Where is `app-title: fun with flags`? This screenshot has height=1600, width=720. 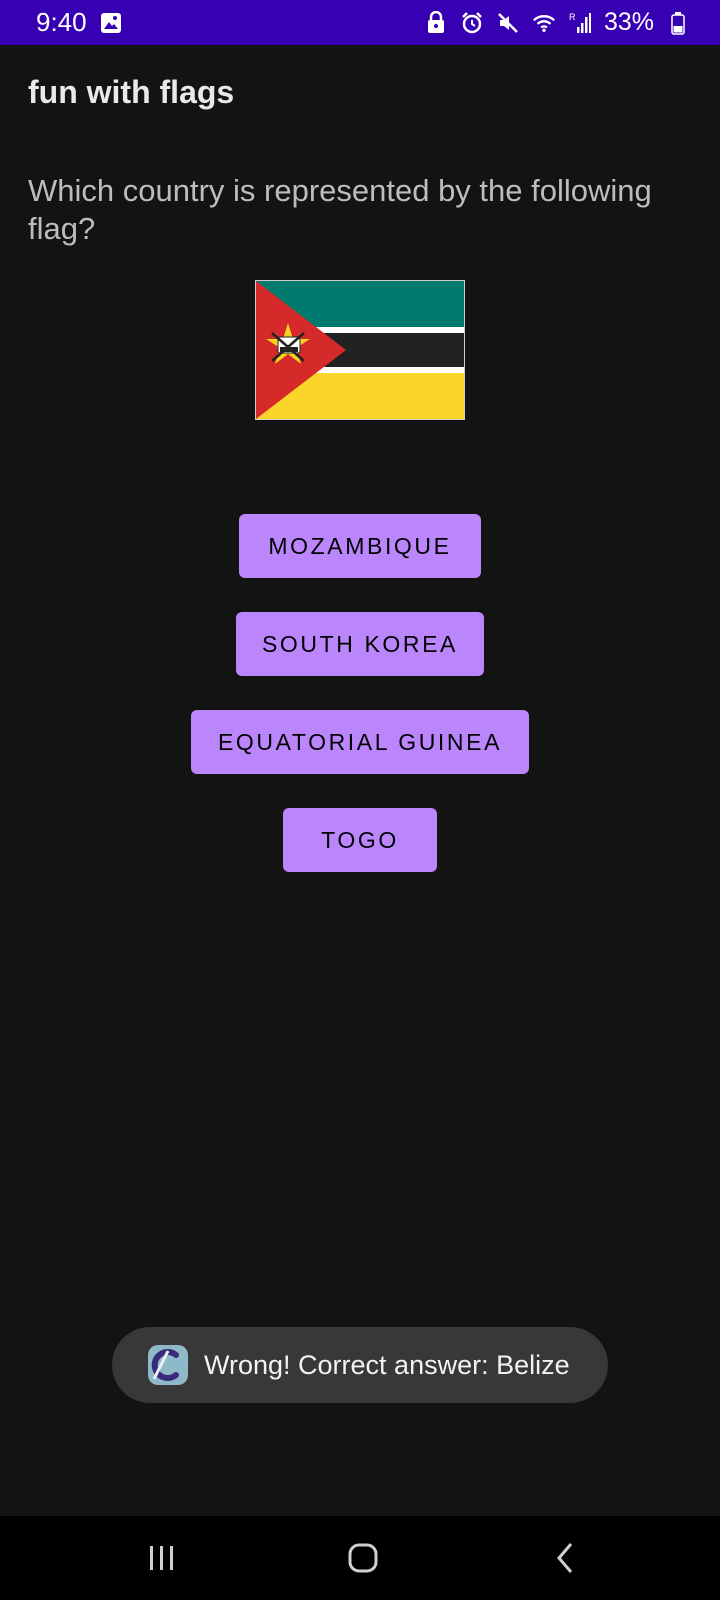
app-title: fun with flags is located at coordinates (131, 92).